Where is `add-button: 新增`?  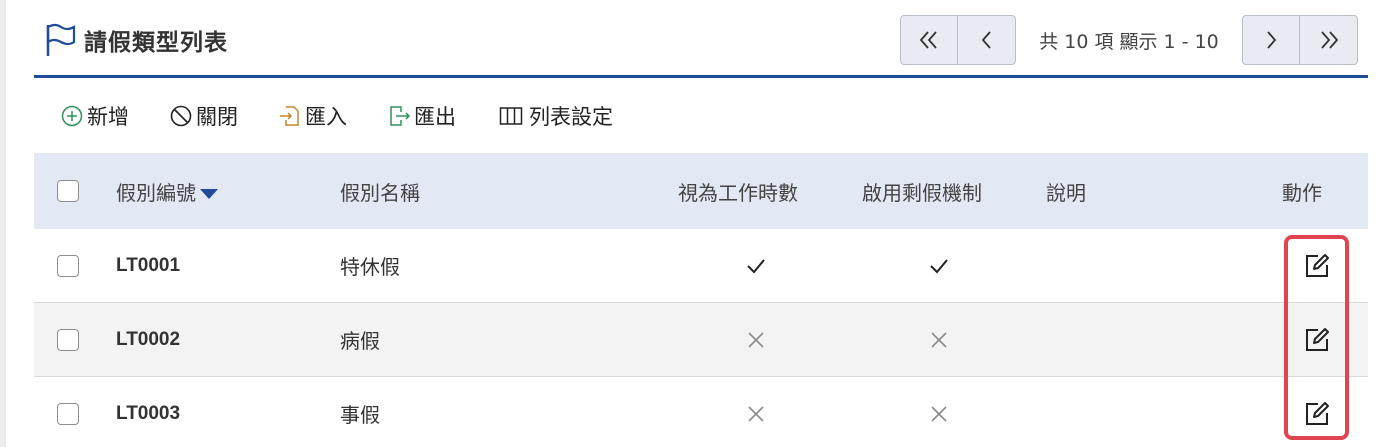 add-button: 新增 is located at coordinates (94, 116).